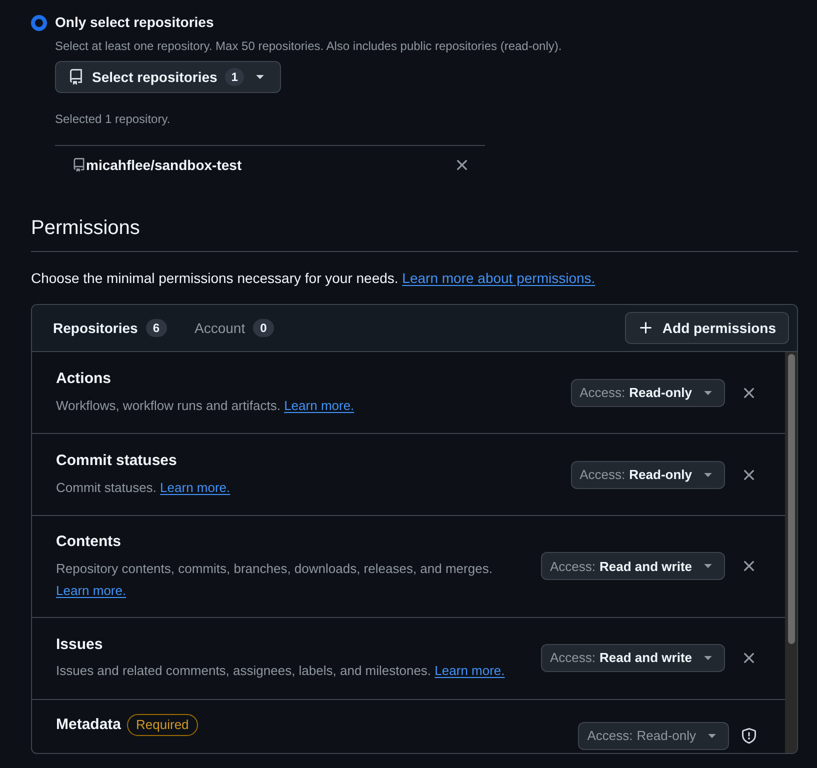 The image size is (817, 768). What do you see at coordinates (109, 328) in the screenshot?
I see `tab: Repositories 6` at bounding box center [109, 328].